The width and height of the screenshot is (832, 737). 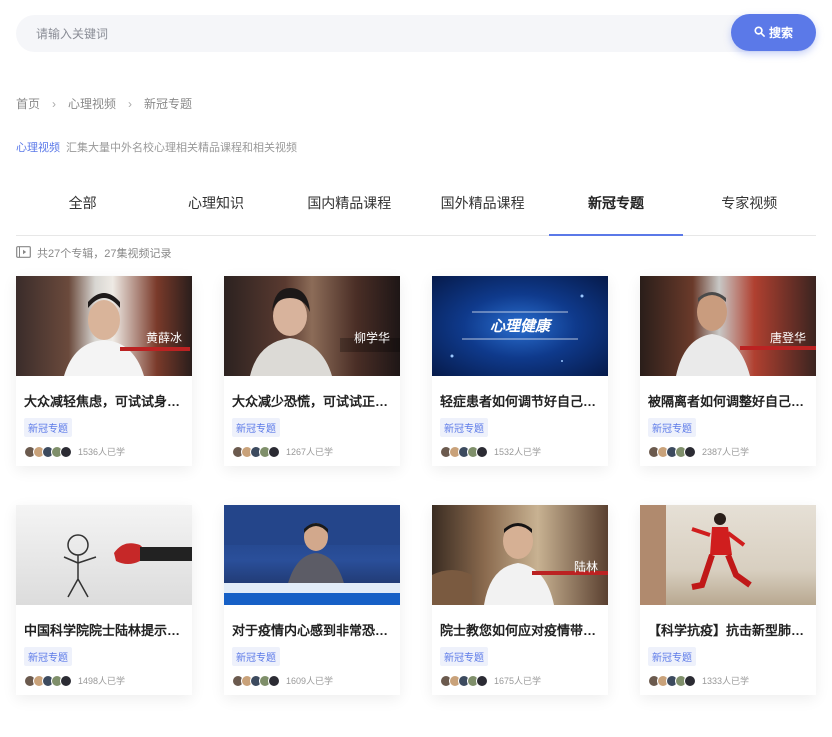 I want to click on tab-psych-knowledge: 心理知识, so click(x=215, y=208).